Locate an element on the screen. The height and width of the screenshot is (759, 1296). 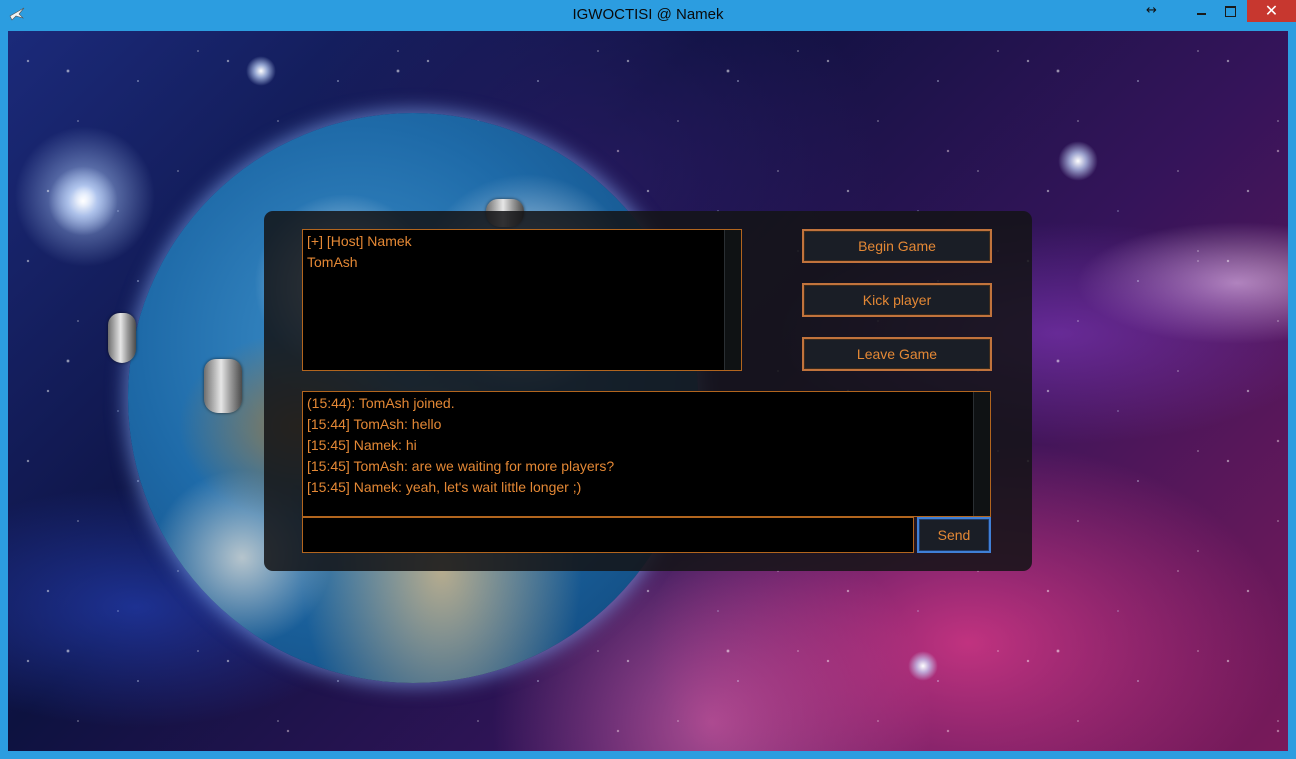
chat-message: [15:45] Namek: hi is located at coordinates (362, 445).